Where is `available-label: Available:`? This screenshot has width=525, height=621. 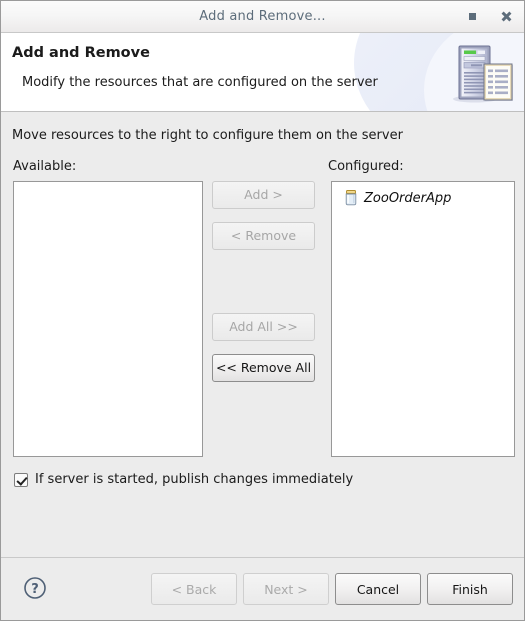
available-label: Available: is located at coordinates (45, 166).